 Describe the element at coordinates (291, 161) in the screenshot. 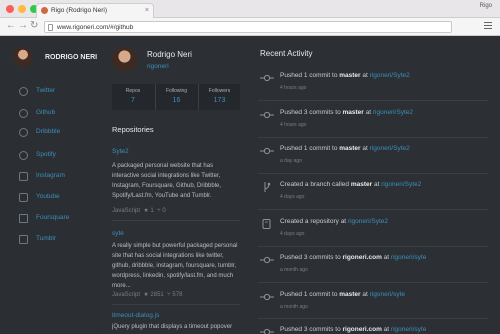

I see `activity-time: a day ago` at that location.